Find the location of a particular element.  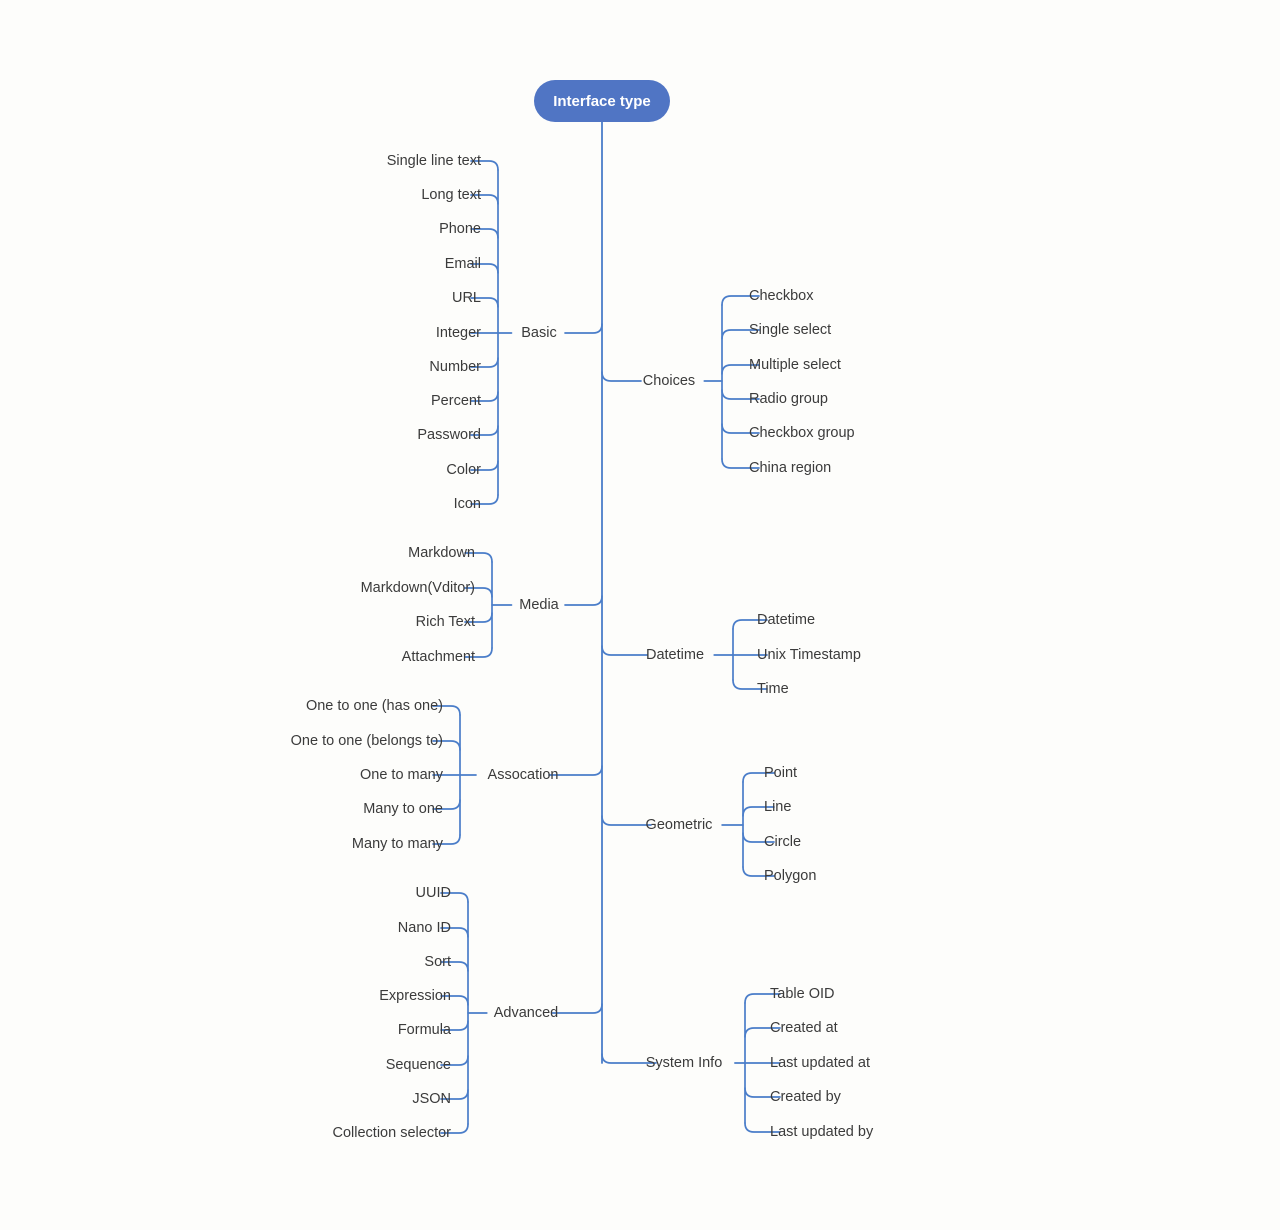

leaf-label-choices-2: Multiple select is located at coordinates (795, 365).